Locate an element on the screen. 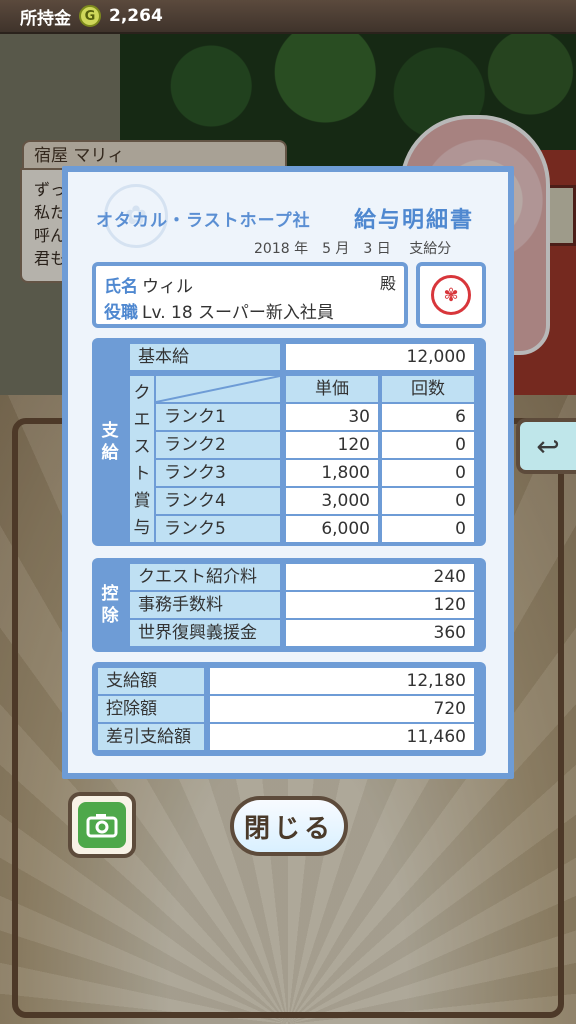 The height and width of the screenshot is (1024, 576). back-arrow-icon: ↩ is located at coordinates (548, 446).